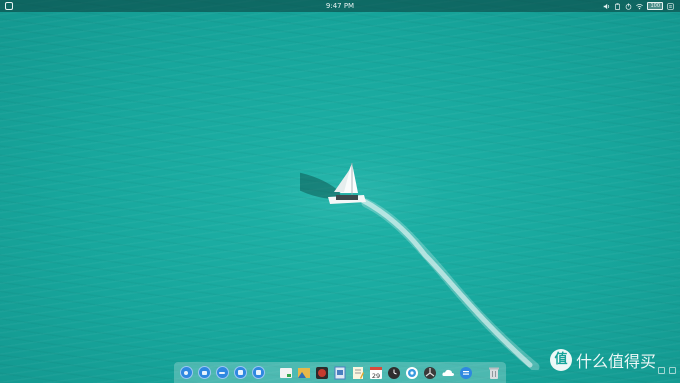 This screenshot has width=680, height=383. I want to click on wifi-icon, so click(640, 6).